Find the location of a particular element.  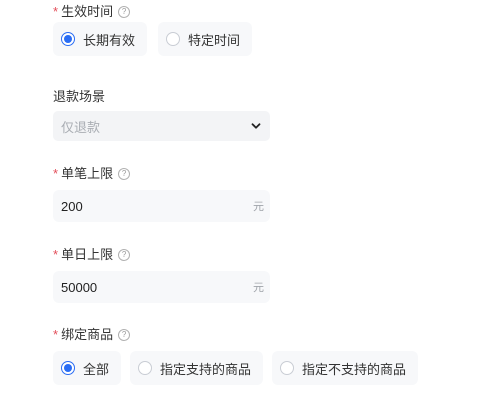

radio-all-goods: 全部 is located at coordinates (87, 368).